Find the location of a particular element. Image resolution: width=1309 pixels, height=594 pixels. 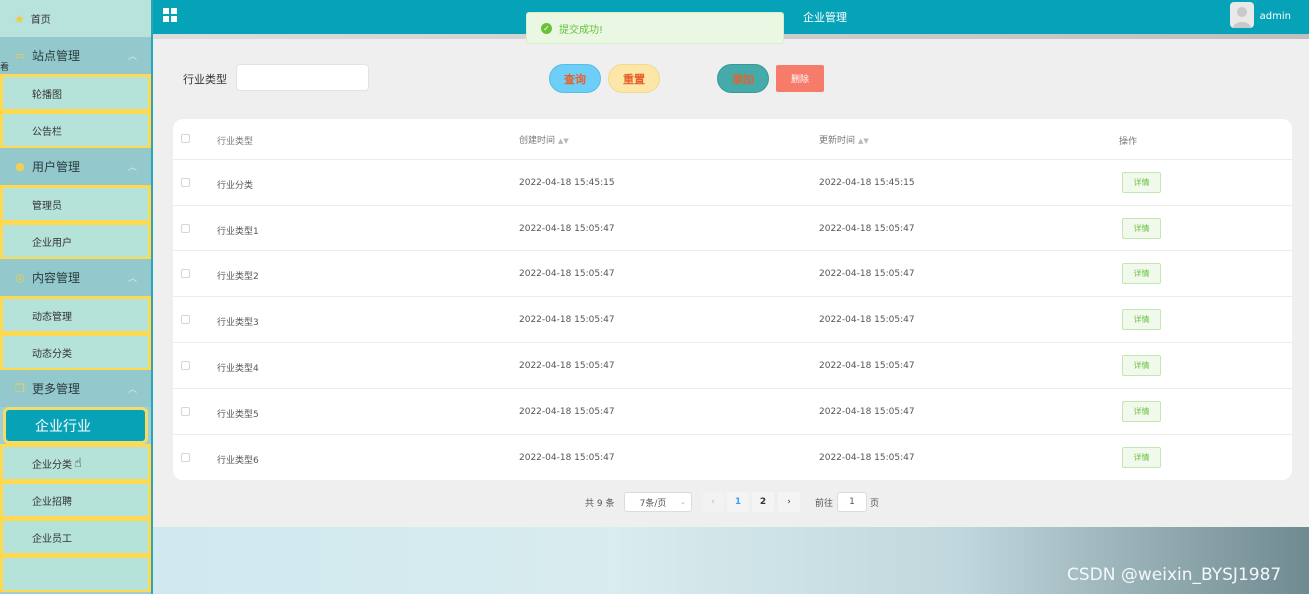

search-label: 行业类型 is located at coordinates (205, 79).